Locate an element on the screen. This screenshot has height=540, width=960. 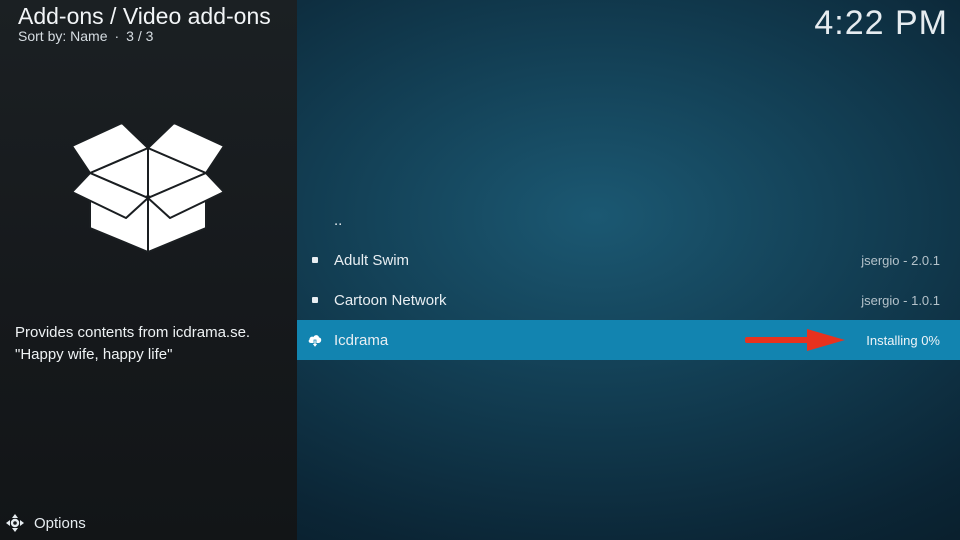
options-button: Options is located at coordinates (46, 523).